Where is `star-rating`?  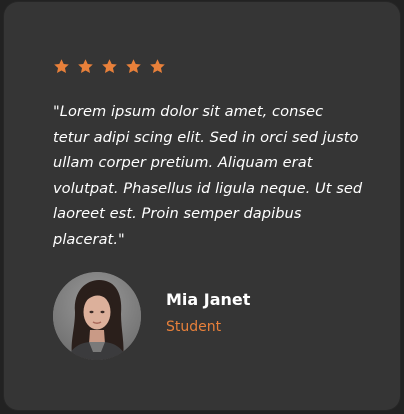 star-rating is located at coordinates (109, 66).